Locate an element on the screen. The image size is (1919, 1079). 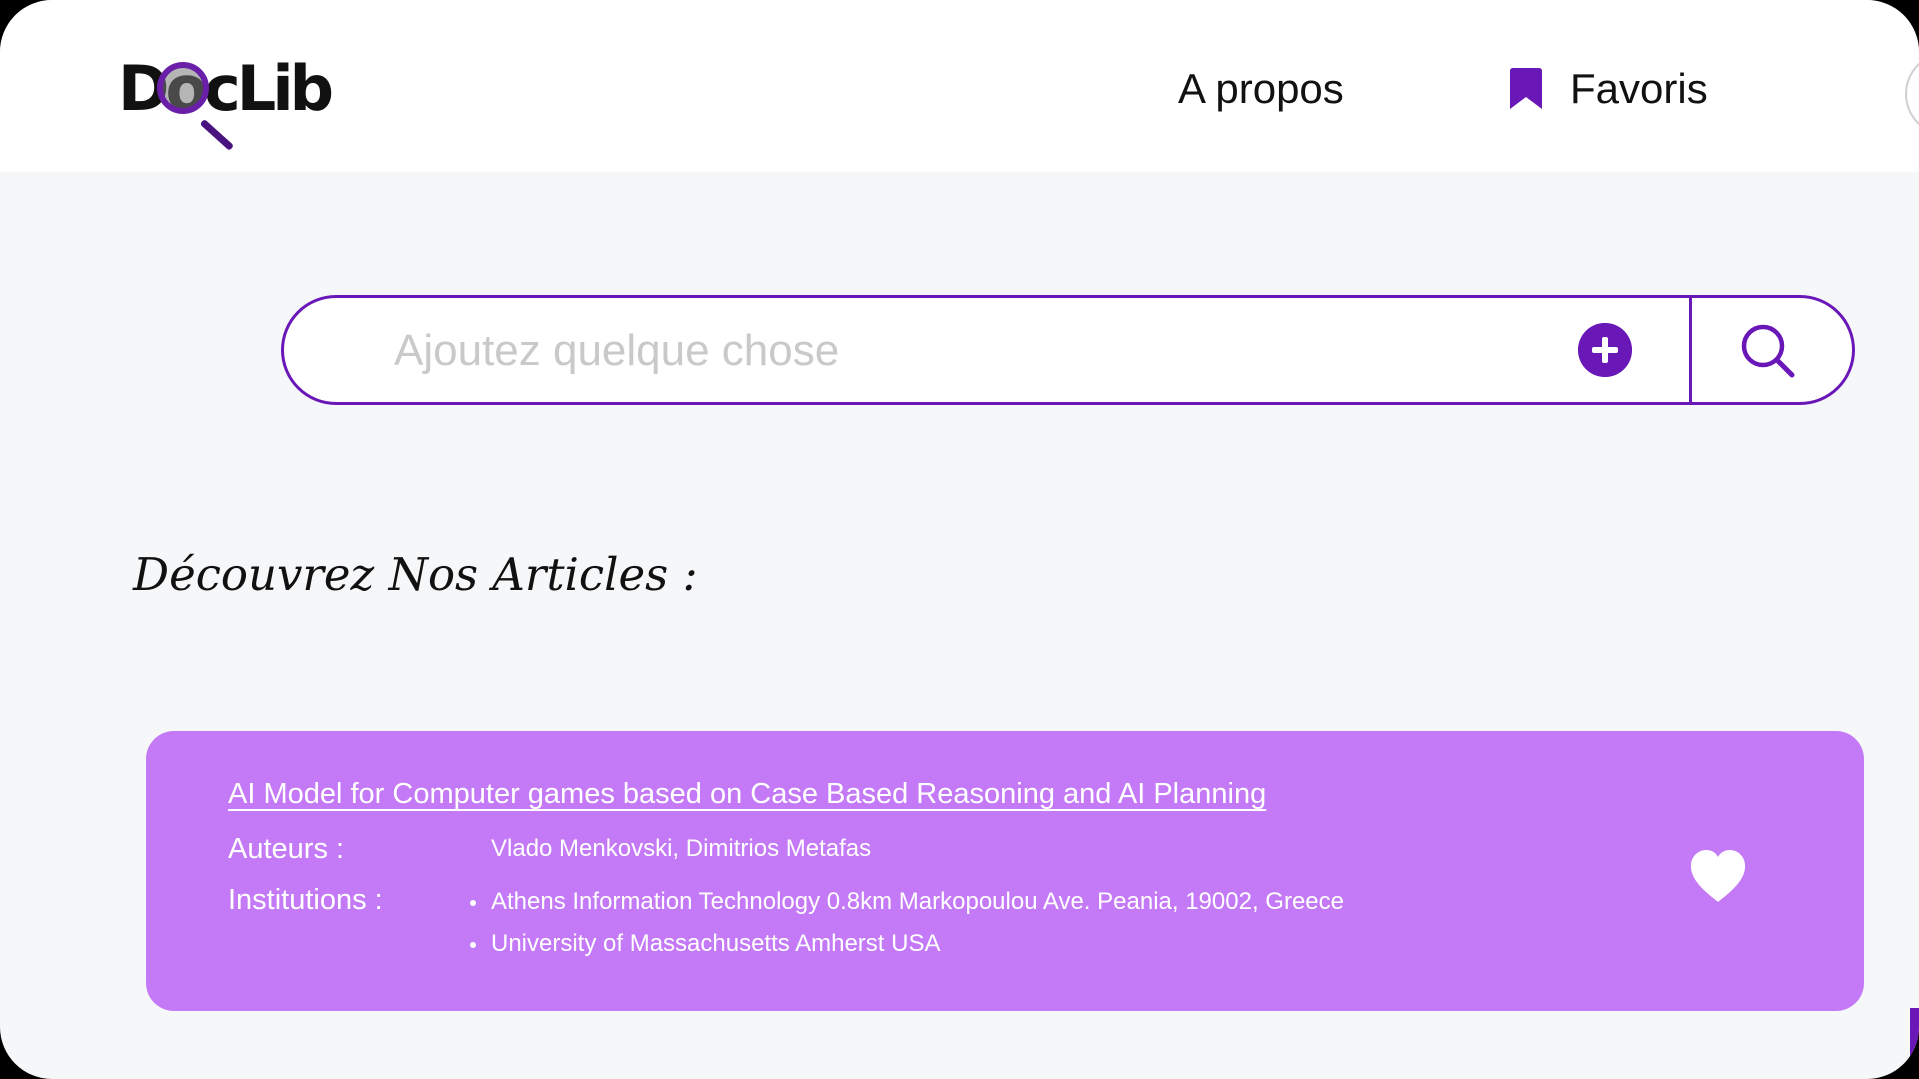
search-input is located at coordinates (914, 351).